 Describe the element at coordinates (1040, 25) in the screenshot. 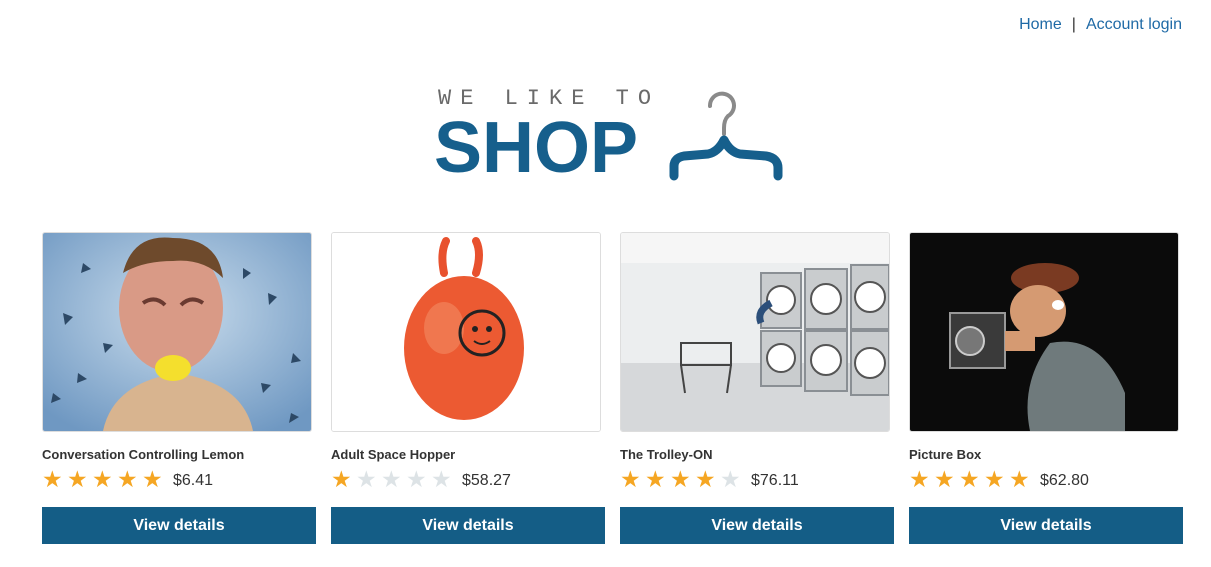

I see `home-link: Home` at that location.